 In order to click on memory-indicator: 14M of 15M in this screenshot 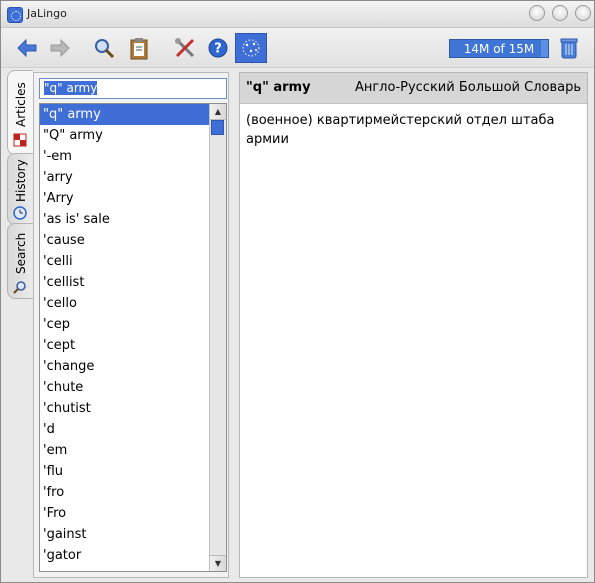, I will do `click(499, 48)`.